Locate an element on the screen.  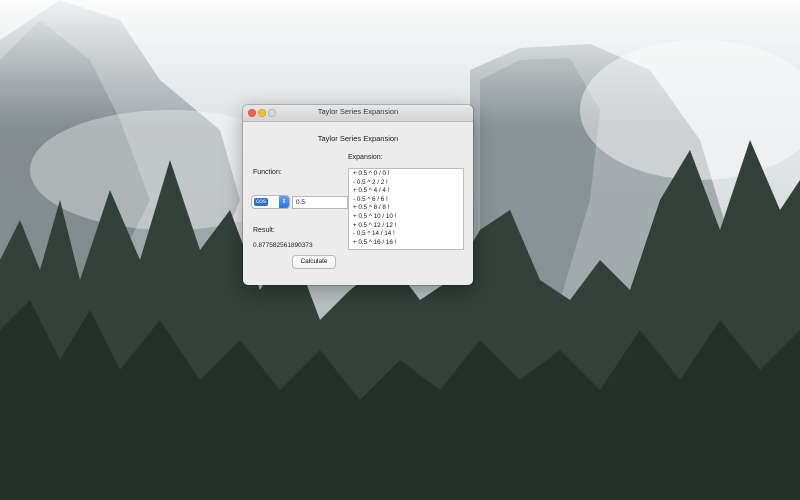
chevron-updown-icon: ⇕ is located at coordinates (284, 202).